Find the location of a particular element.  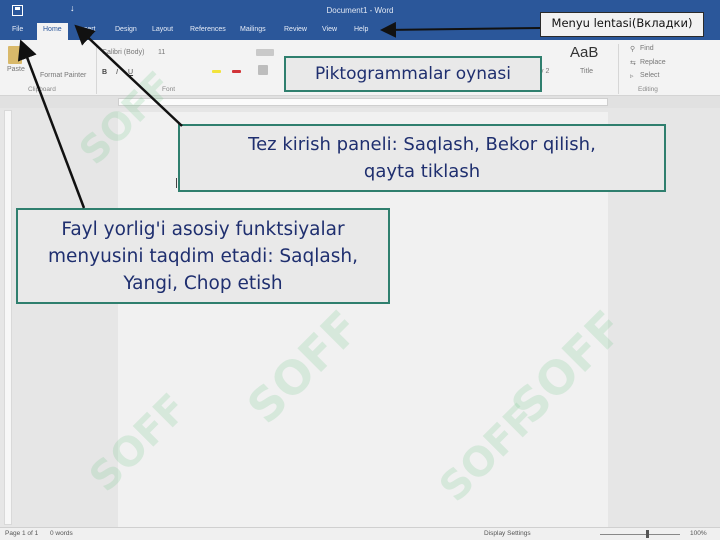

callout-icons-window: Piktogrammalar oynasi is located at coordinates (413, 74).